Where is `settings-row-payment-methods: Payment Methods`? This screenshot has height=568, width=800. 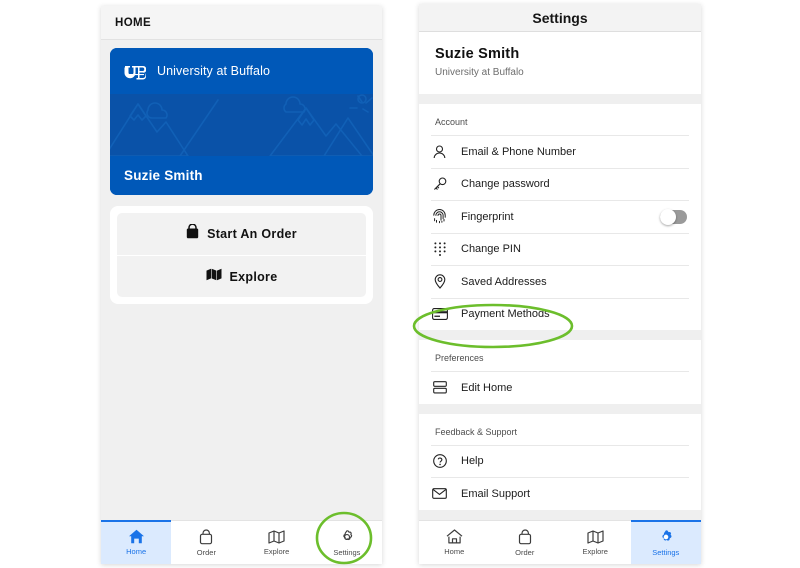
settings-row-payment-methods: Payment Methods is located at coordinates (560, 314).